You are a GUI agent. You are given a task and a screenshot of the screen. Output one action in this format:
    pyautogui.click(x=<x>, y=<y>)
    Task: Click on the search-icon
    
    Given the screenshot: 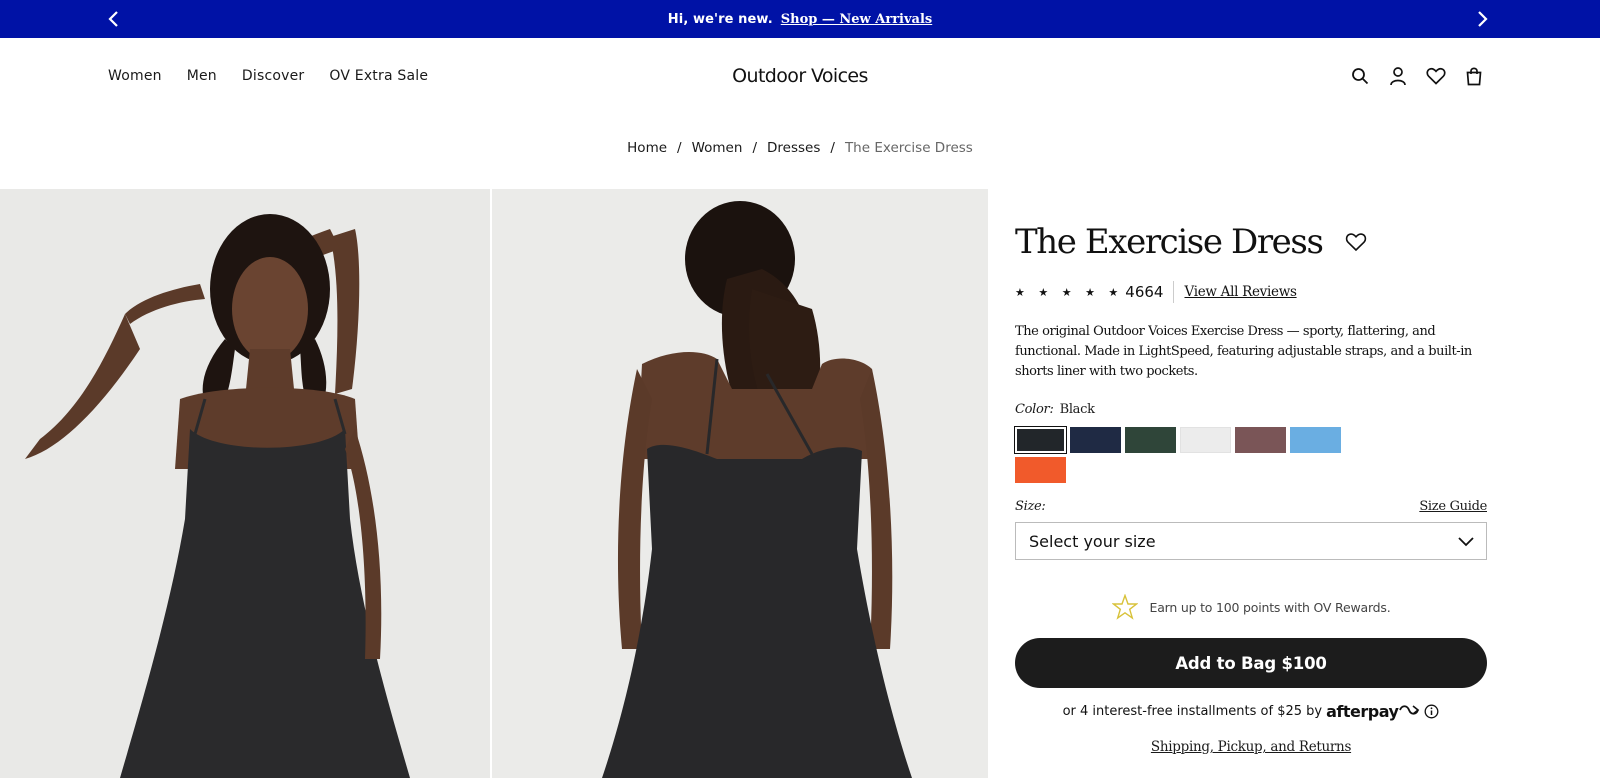 What is the action you would take?
    pyautogui.click(x=1360, y=76)
    